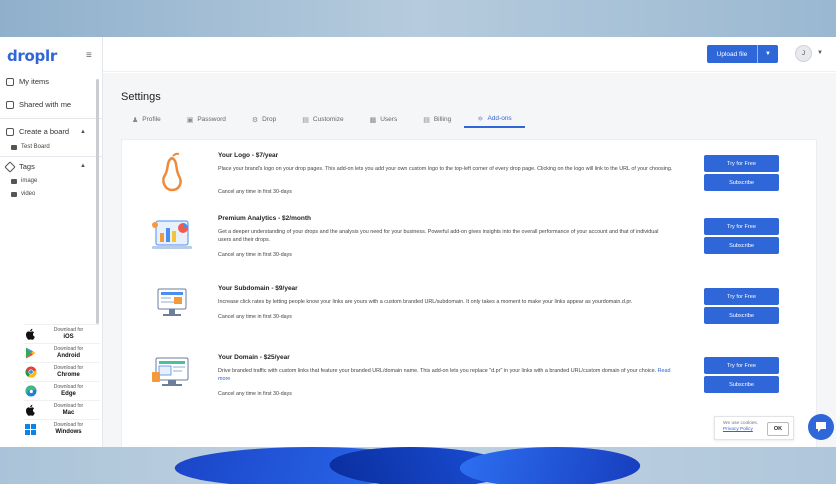 The image size is (836, 484). Describe the element at coordinates (30, 410) in the screenshot. I see `apple-icon` at that location.